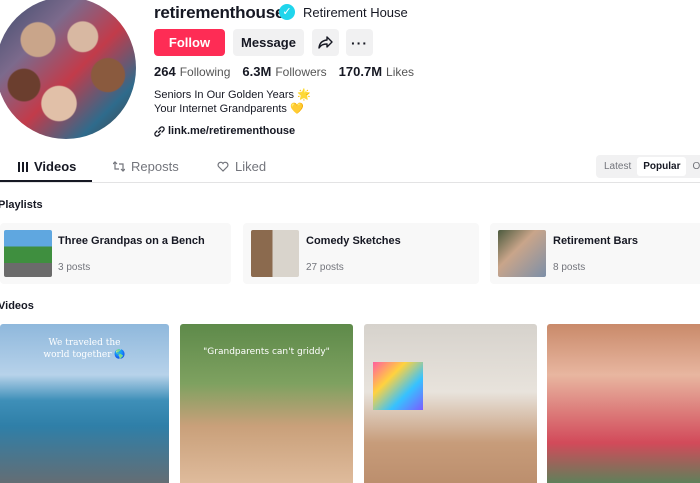 This screenshot has width=700, height=483. What do you see at coordinates (224, 131) in the screenshot?
I see `profile-link: link.me/retirementhouse` at bounding box center [224, 131].